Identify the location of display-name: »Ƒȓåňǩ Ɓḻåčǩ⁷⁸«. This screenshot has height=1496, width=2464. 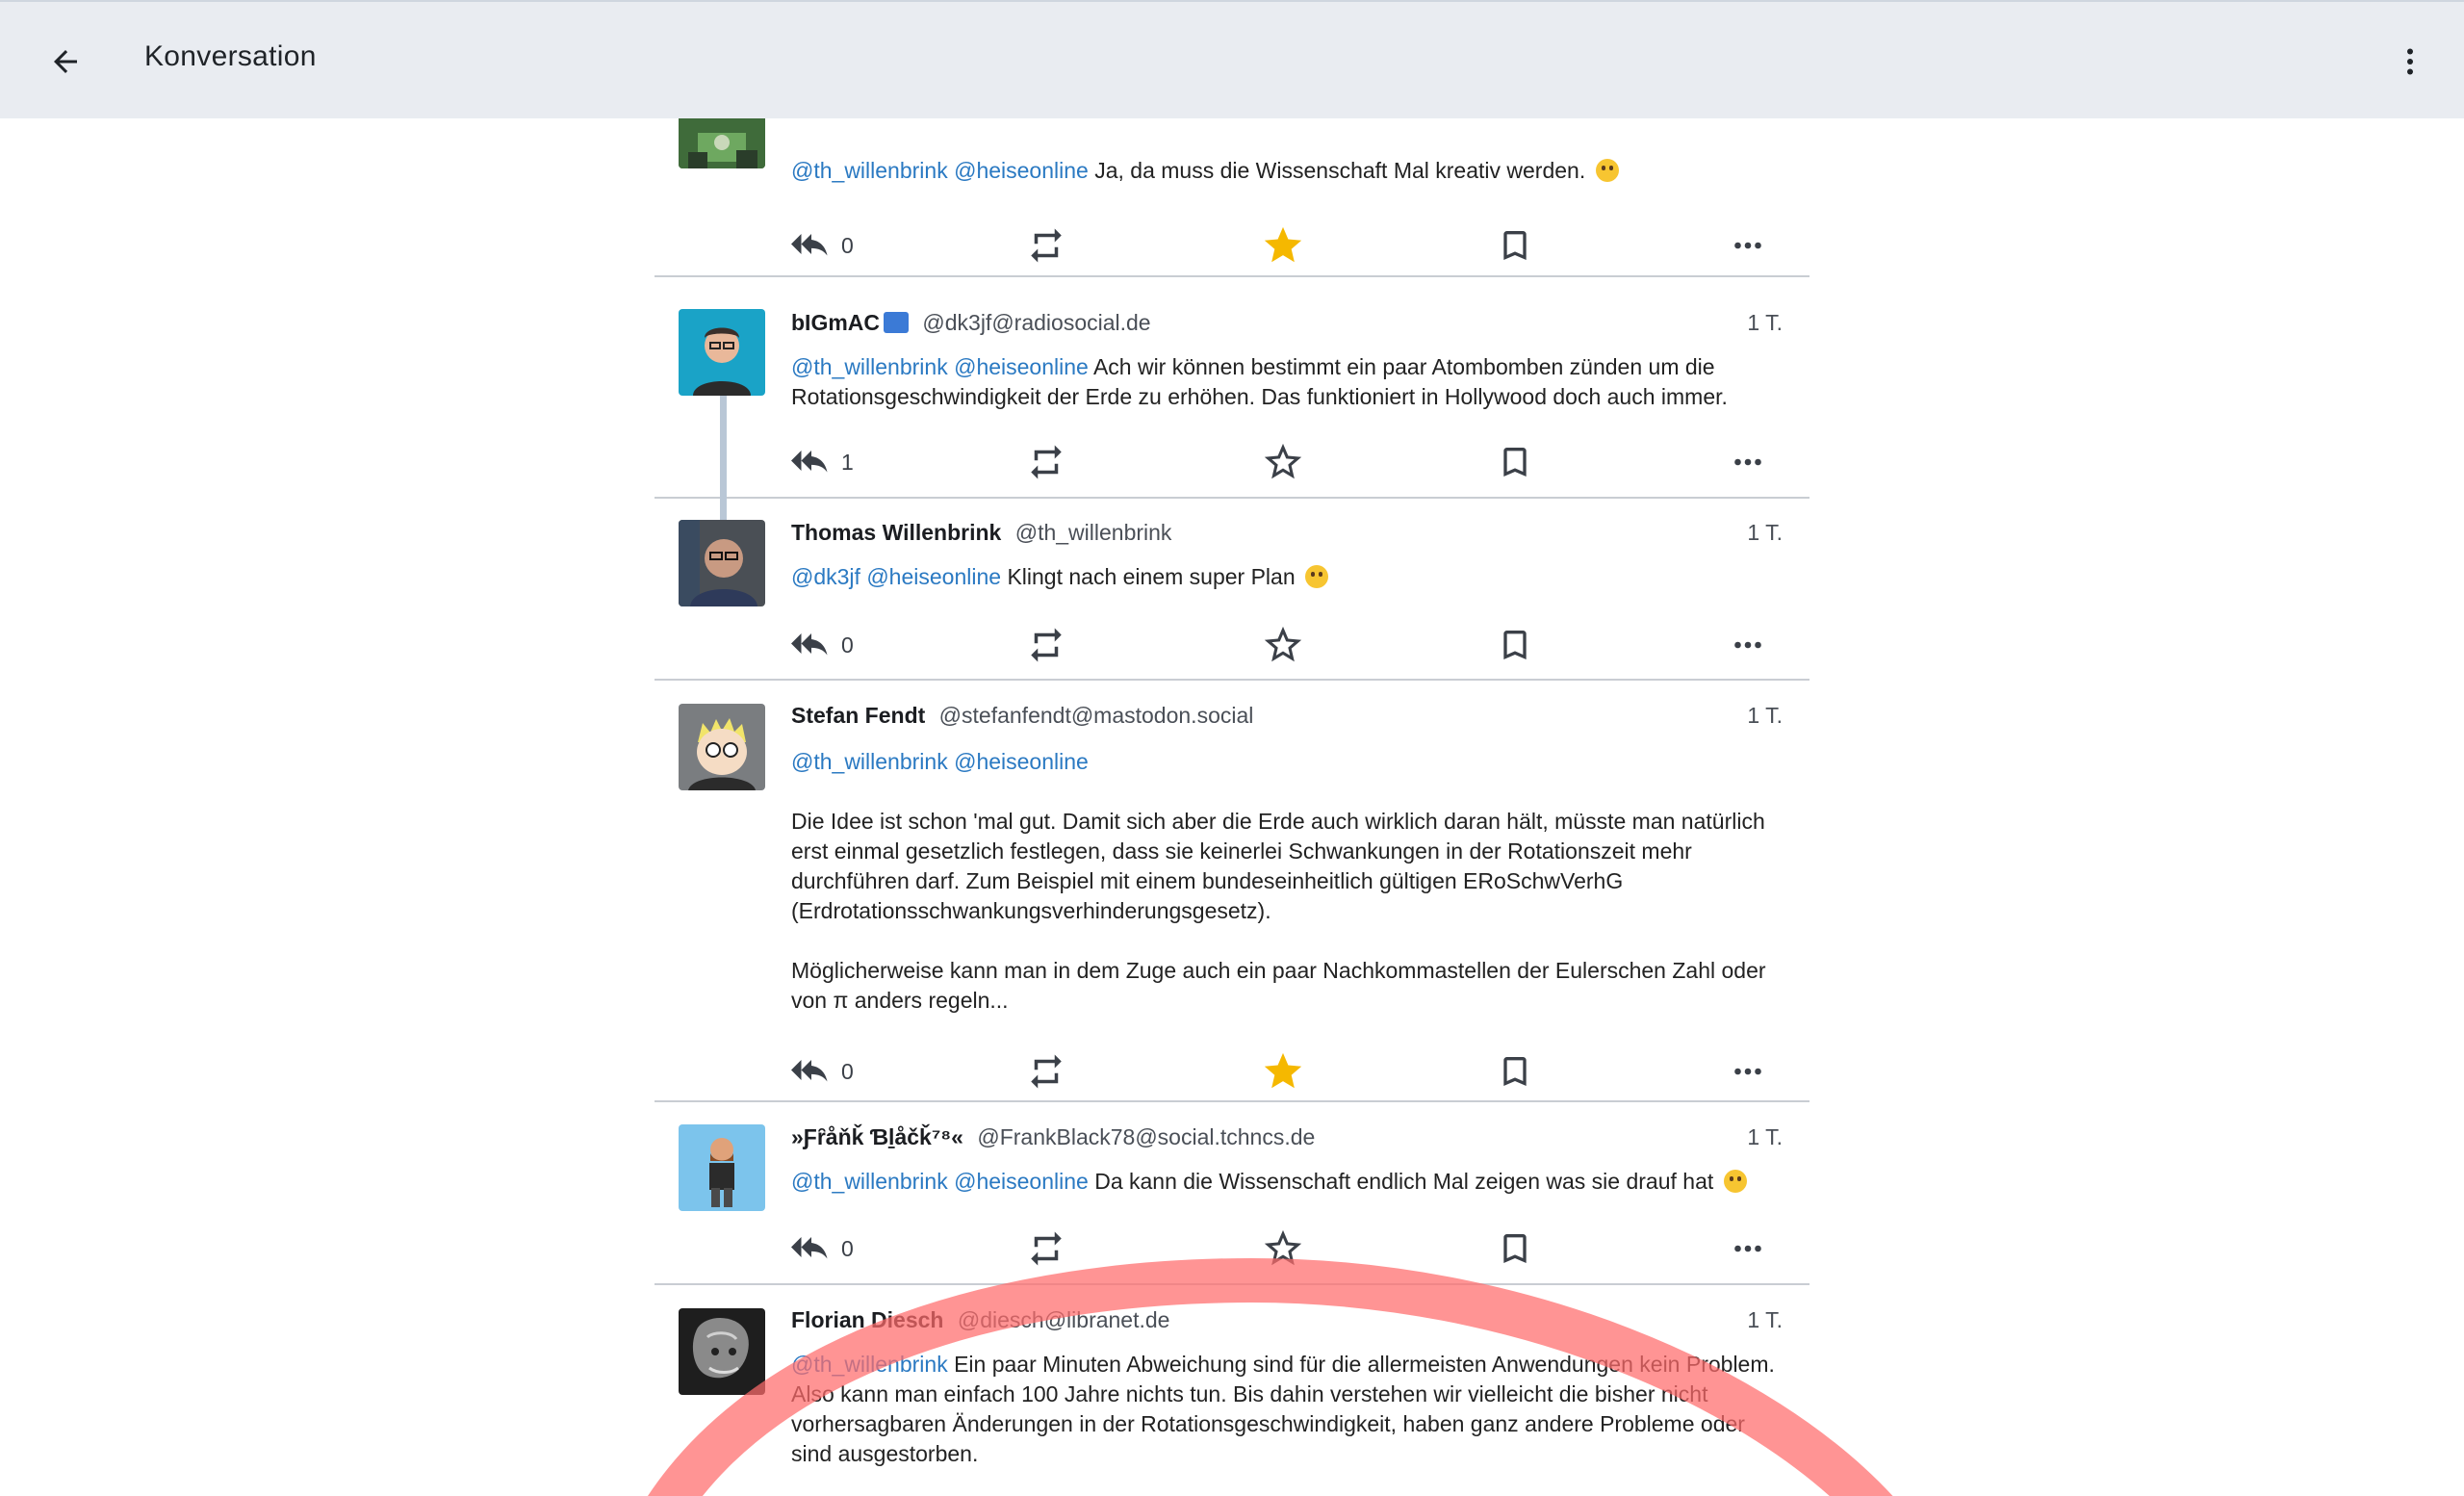
(877, 1136).